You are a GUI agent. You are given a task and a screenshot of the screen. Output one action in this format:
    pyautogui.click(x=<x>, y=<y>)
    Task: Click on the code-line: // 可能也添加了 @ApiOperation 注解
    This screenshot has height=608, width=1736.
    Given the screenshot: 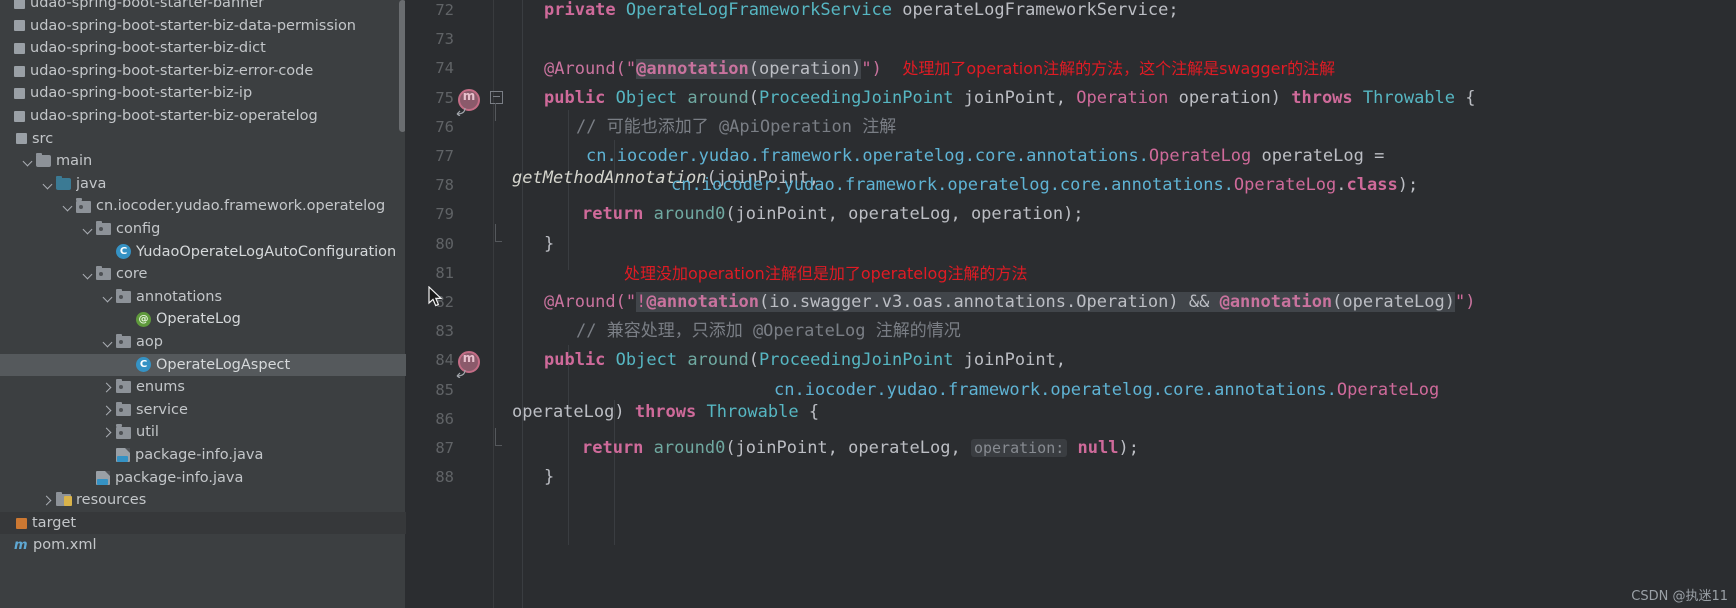 What is the action you would take?
    pyautogui.click(x=1071, y=127)
    